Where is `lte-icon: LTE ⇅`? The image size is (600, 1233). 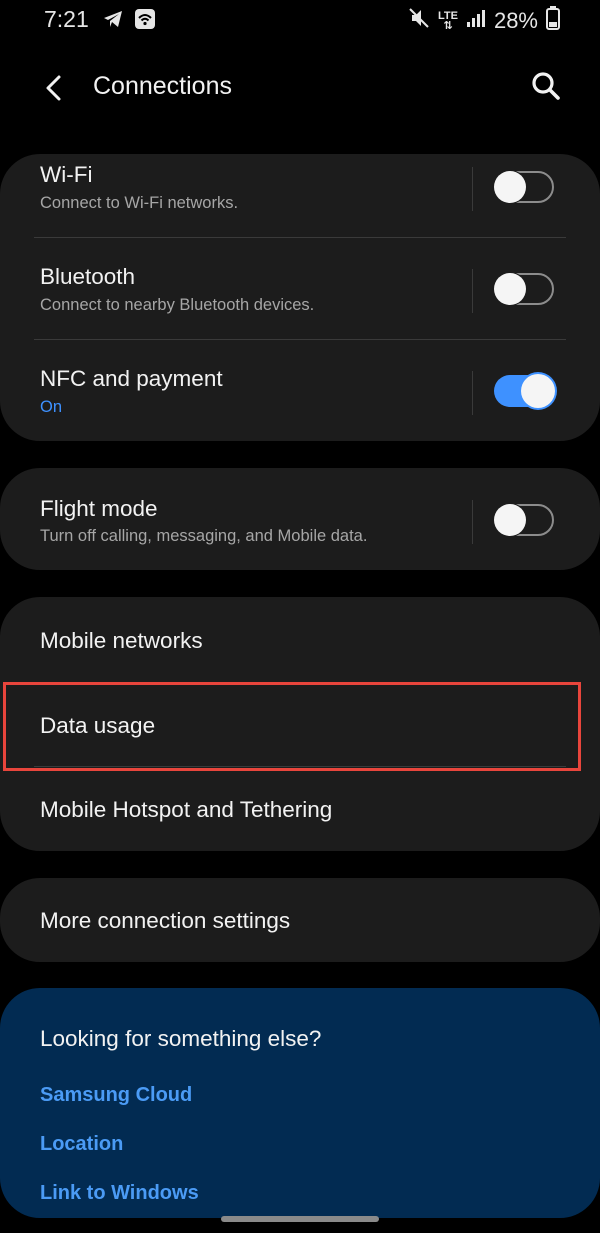 lte-icon: LTE ⇅ is located at coordinates (447, 21).